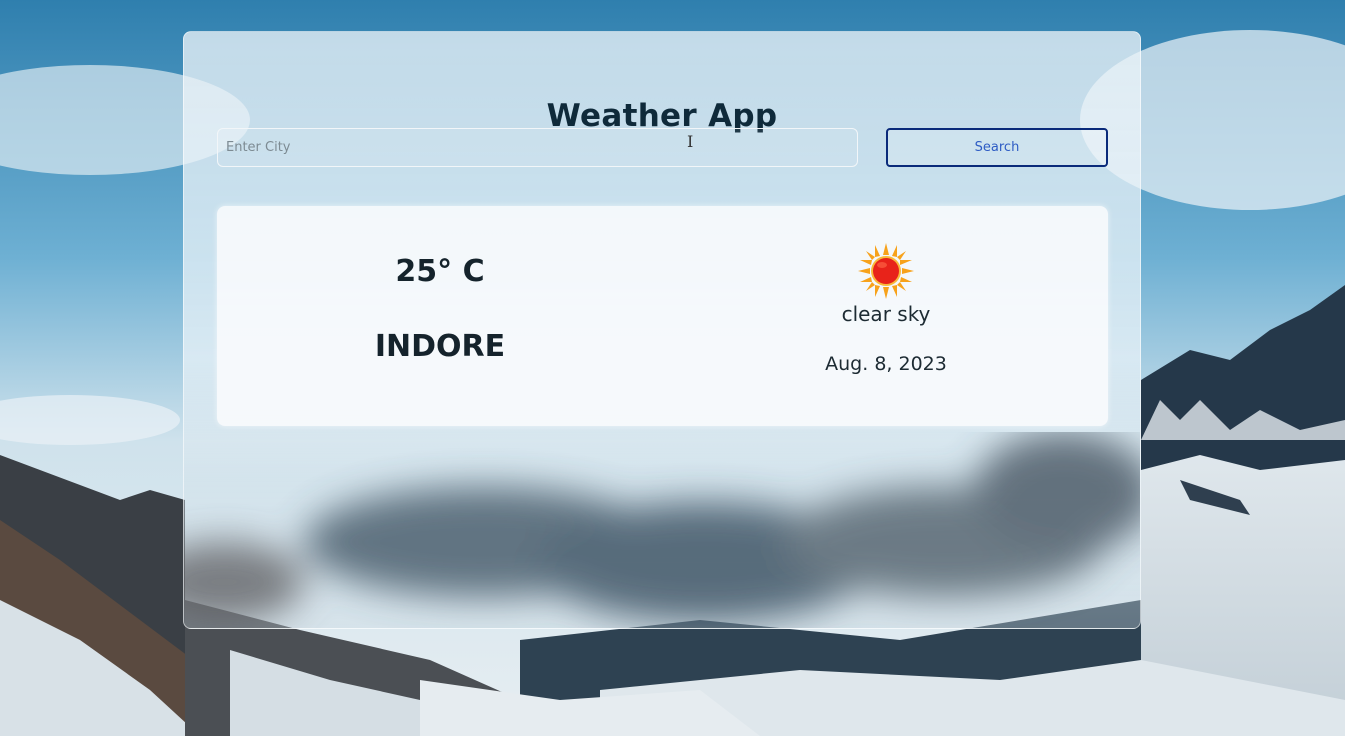  Describe the element at coordinates (440, 346) in the screenshot. I see `city-name: INDORE` at that location.